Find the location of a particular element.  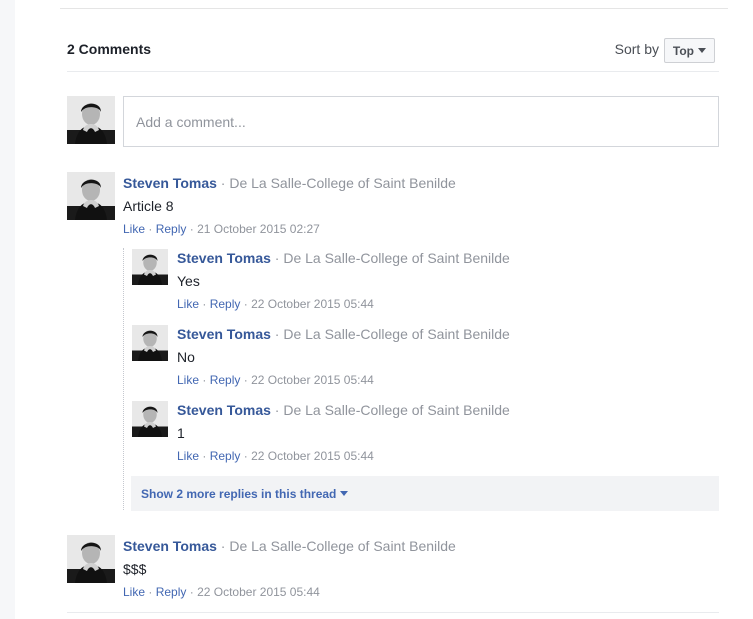

reply-thread-line is located at coordinates (123, 379).